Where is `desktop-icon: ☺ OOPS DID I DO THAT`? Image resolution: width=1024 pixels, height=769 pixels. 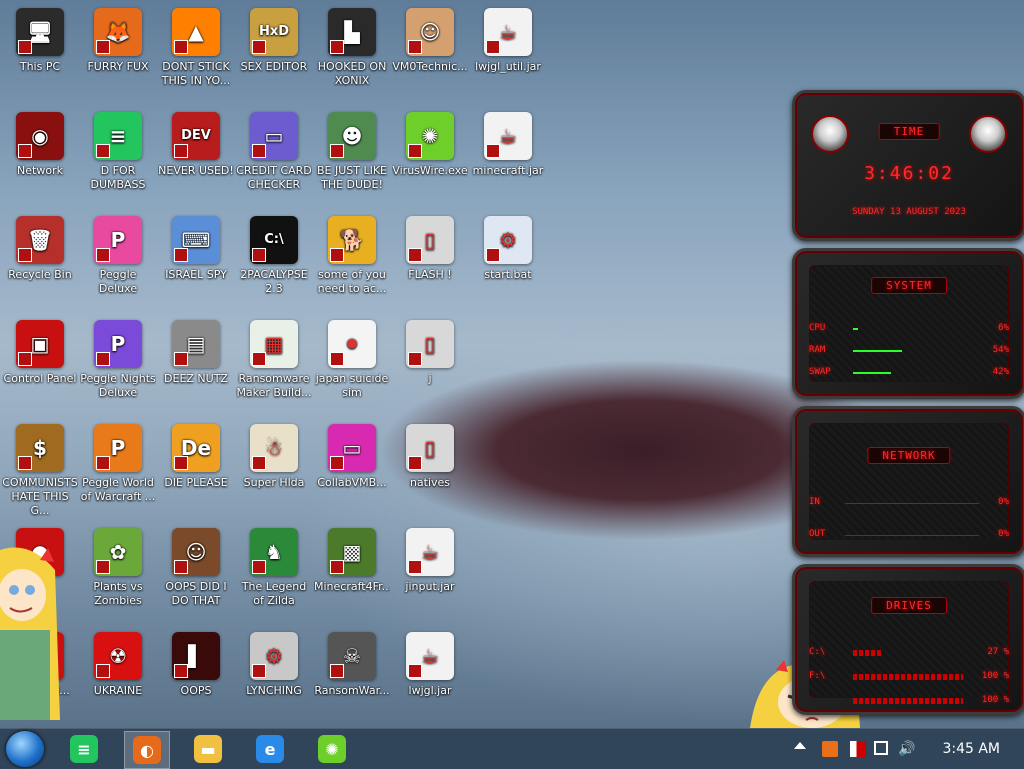
desktop-icon: ☺ OOPS DID I DO THAT is located at coordinates (196, 578).